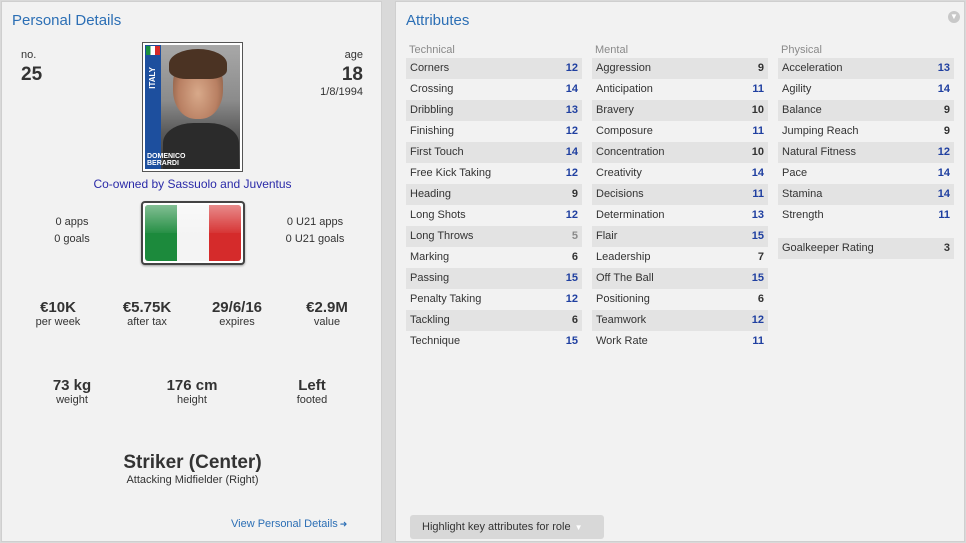  I want to click on attribute-row: Pace 14, so click(866, 173).